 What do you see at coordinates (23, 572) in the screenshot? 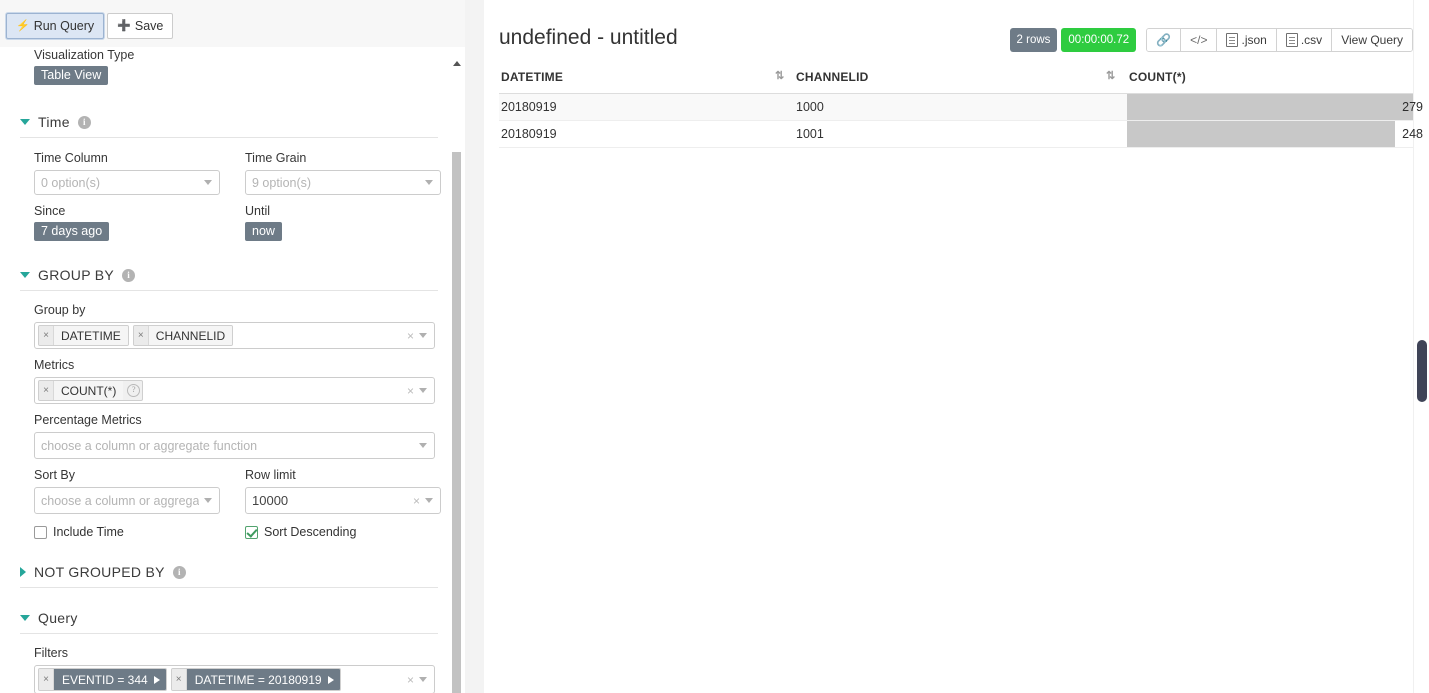
I see `chevron-right-icon` at bounding box center [23, 572].